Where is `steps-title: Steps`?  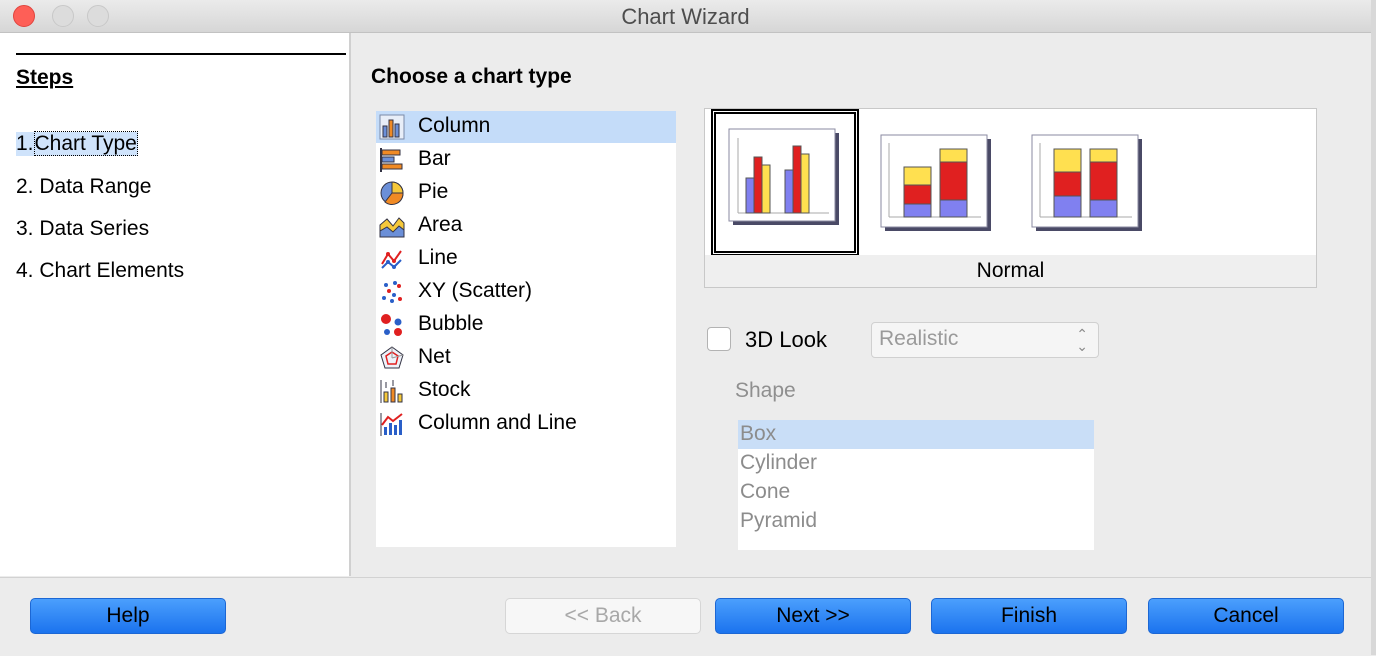 steps-title: Steps is located at coordinates (45, 77).